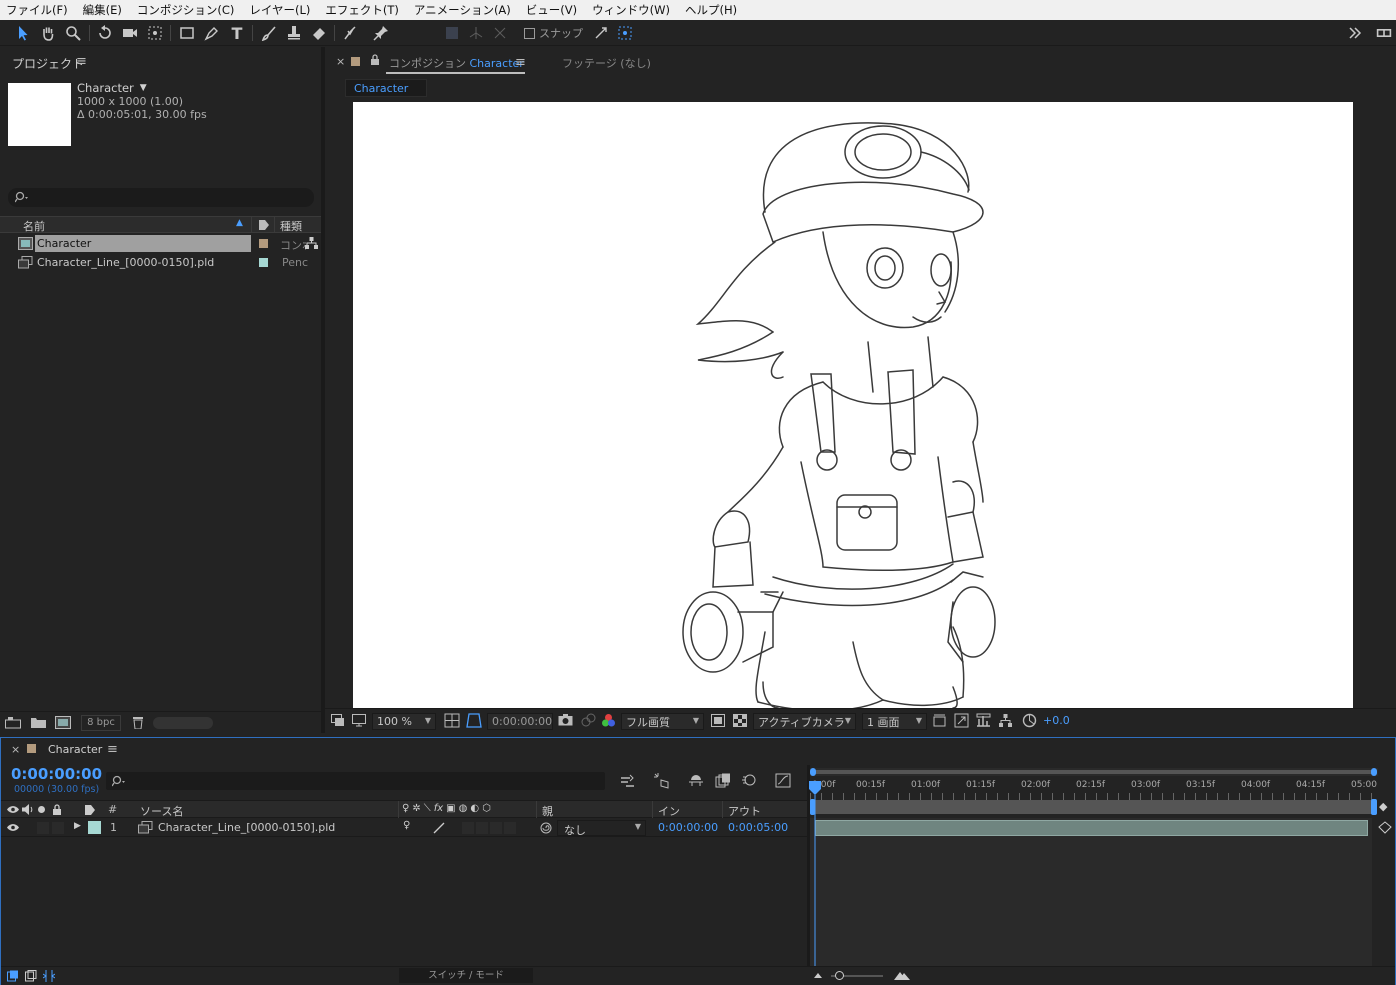  Describe the element at coordinates (23, 33) in the screenshot. I see `selection-tool-icon` at that location.